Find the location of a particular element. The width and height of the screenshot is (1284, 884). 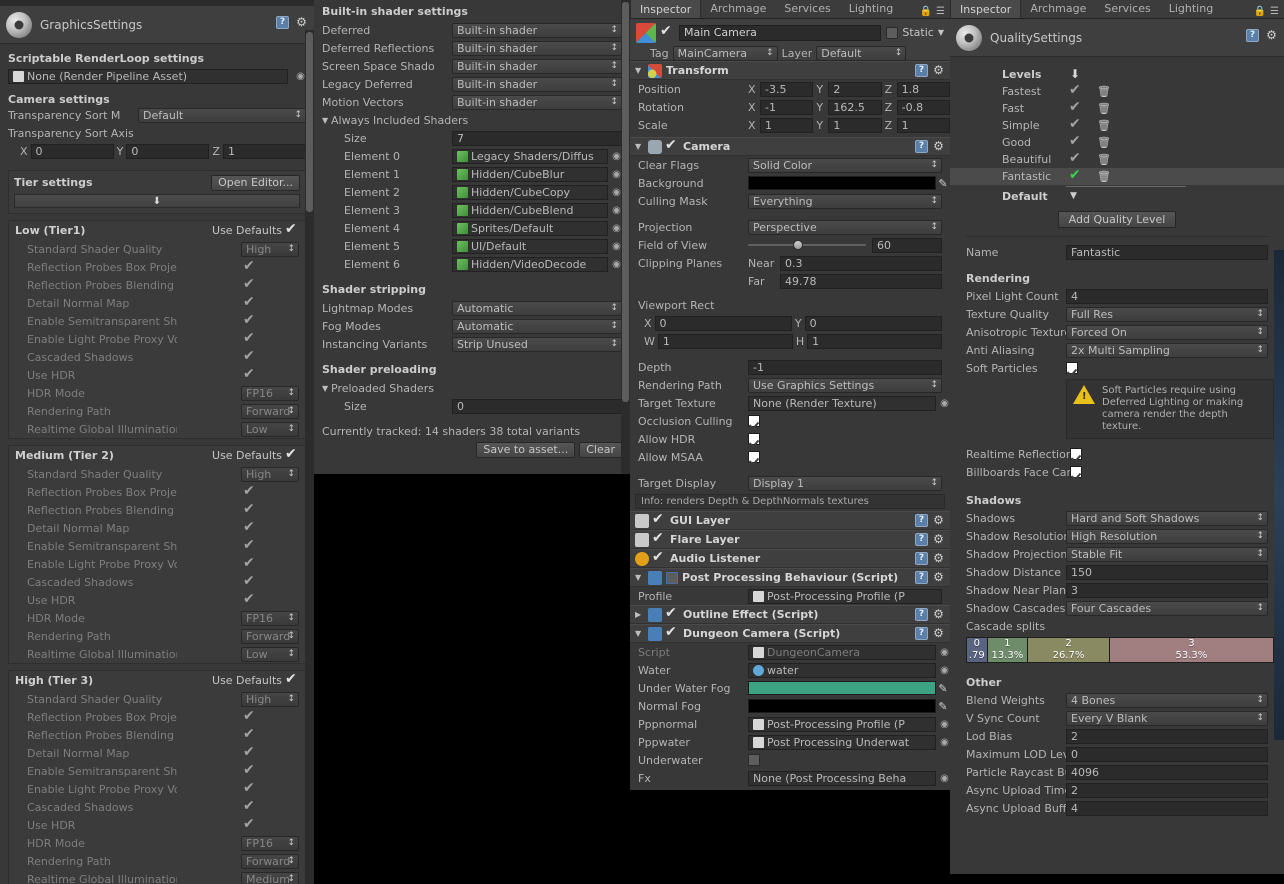

shader-element-field: Sprites/Default is located at coordinates (530, 228).